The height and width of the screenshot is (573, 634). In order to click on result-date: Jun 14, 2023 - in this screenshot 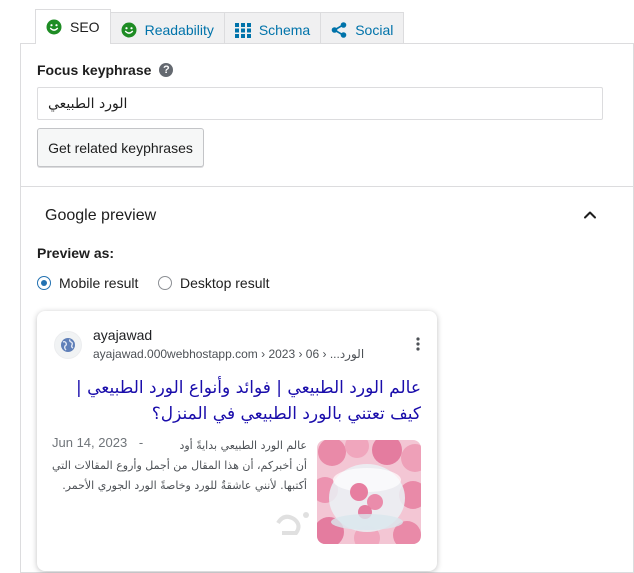, I will do `click(97, 442)`.